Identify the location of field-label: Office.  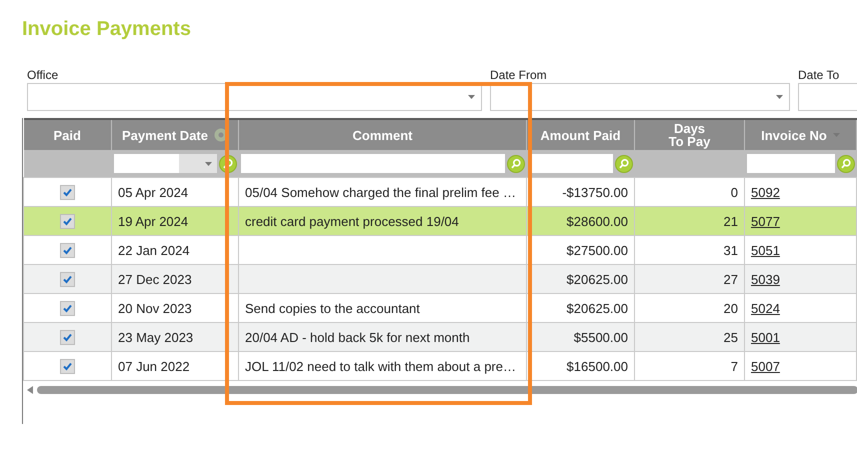
(43, 75).